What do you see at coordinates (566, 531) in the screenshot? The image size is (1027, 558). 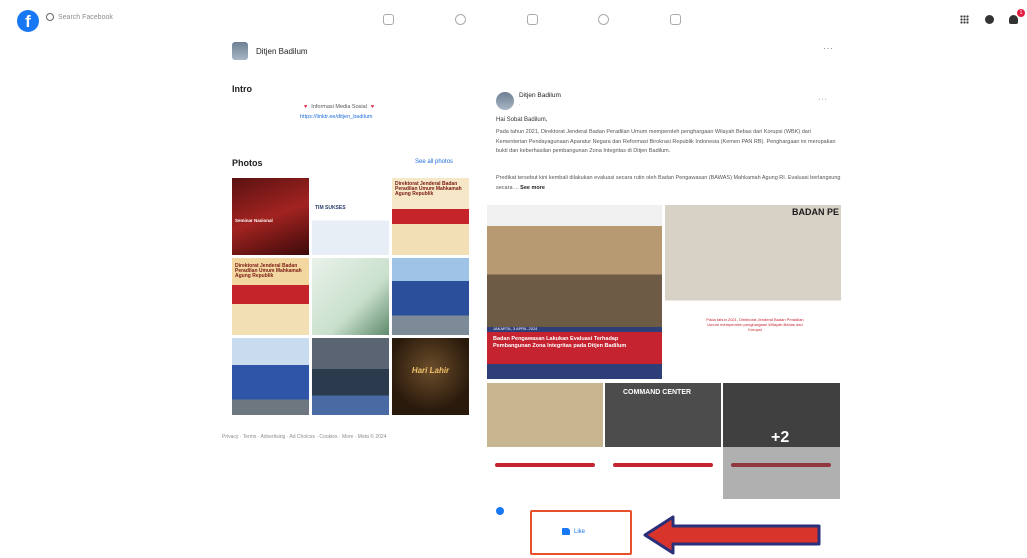 I see `thumbs-up-icon` at bounding box center [566, 531].